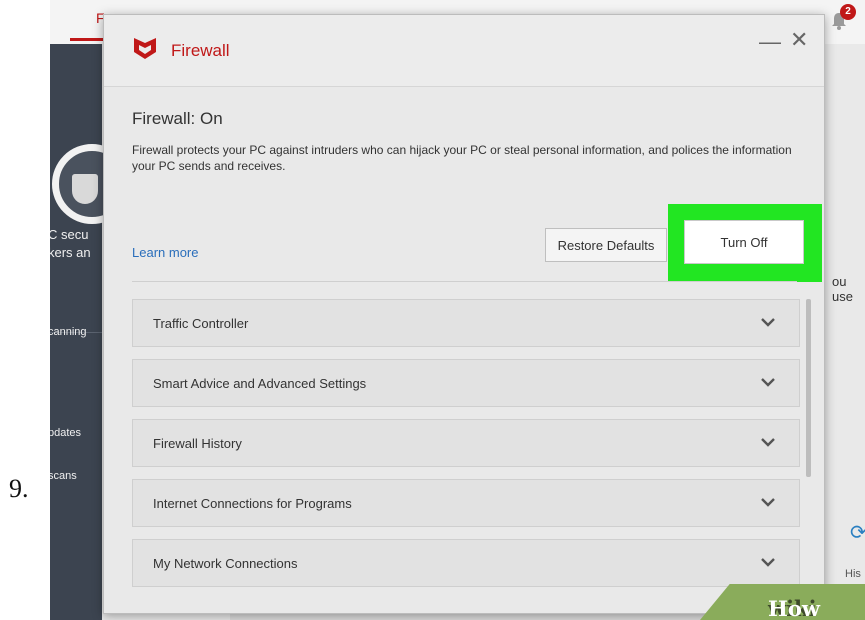  I want to click on minimize-icon: —, so click(770, 42).